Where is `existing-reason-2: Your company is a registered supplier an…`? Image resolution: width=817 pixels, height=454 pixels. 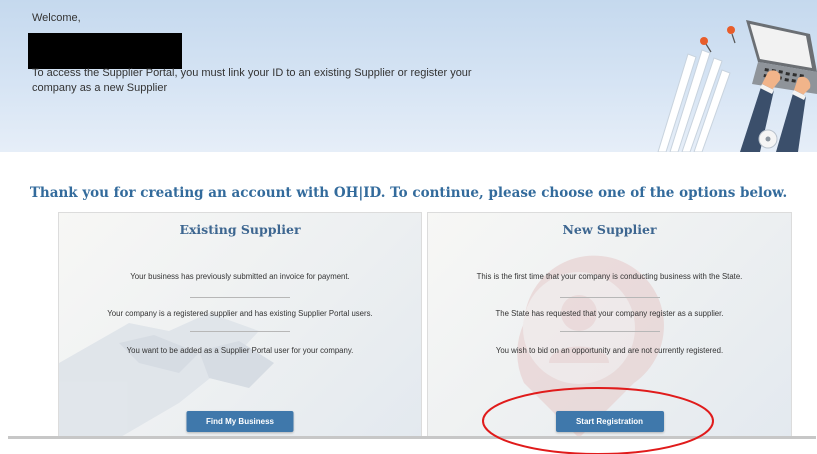
existing-reason-2: Your company is a registered supplier an… is located at coordinates (240, 313).